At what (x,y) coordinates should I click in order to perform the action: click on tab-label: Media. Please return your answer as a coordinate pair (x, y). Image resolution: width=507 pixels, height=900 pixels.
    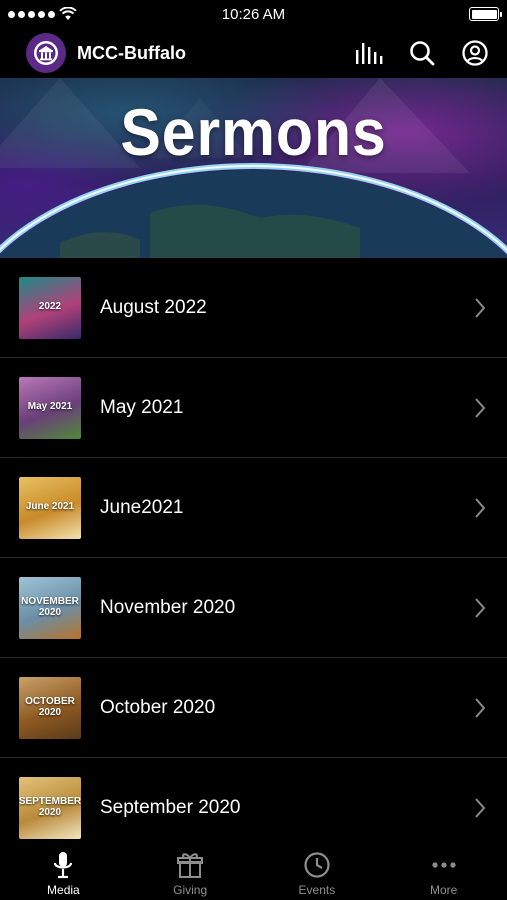
    Looking at the image, I should click on (63, 890).